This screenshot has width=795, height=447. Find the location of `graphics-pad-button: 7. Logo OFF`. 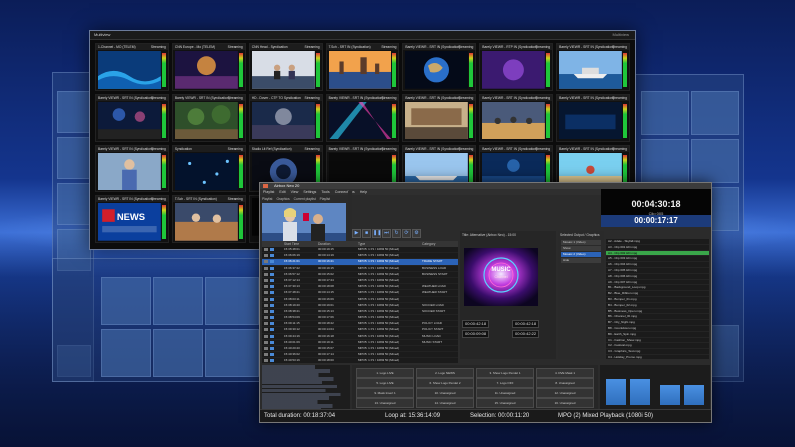

graphics-pad-button: 7. Logo OFF is located at coordinates (505, 383).